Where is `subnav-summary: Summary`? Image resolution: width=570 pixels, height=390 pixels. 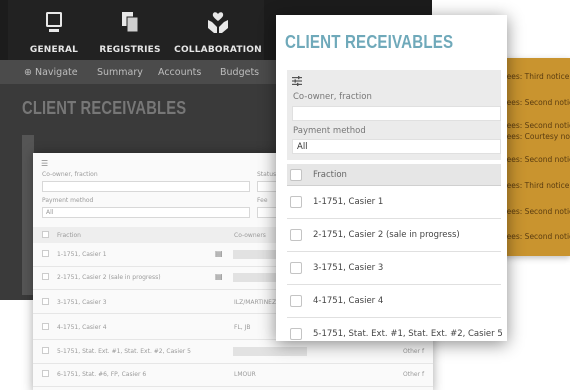 subnav-summary: Summary is located at coordinates (120, 72).